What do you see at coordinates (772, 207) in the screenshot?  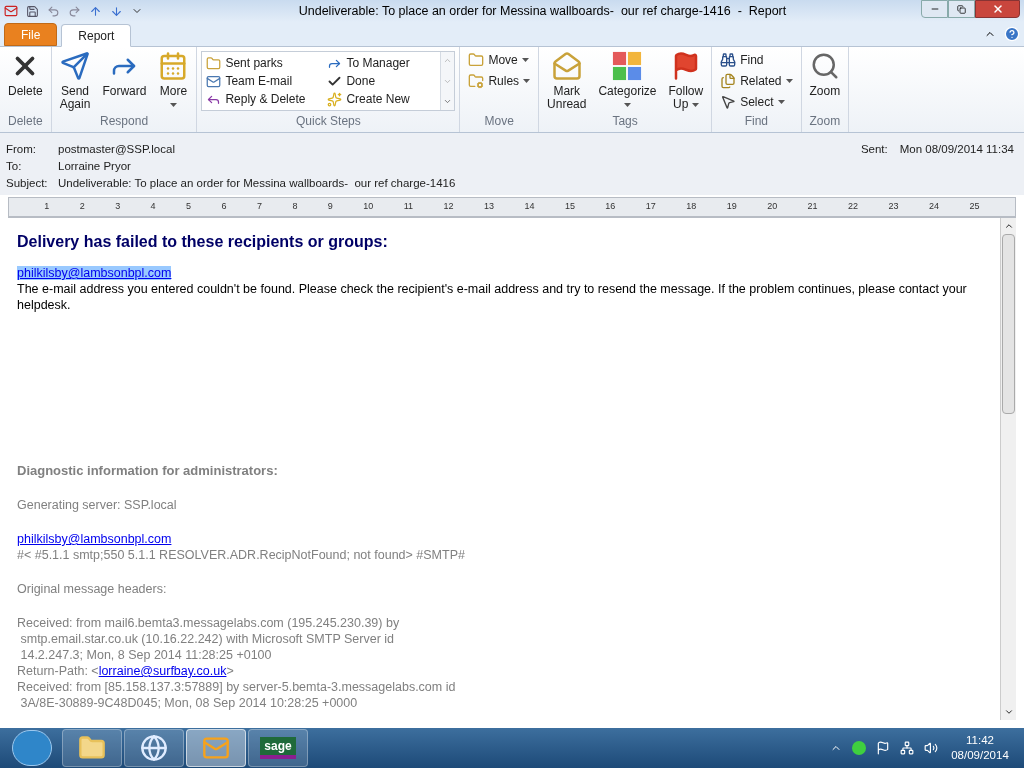 I see `ruler-number: 20` at bounding box center [772, 207].